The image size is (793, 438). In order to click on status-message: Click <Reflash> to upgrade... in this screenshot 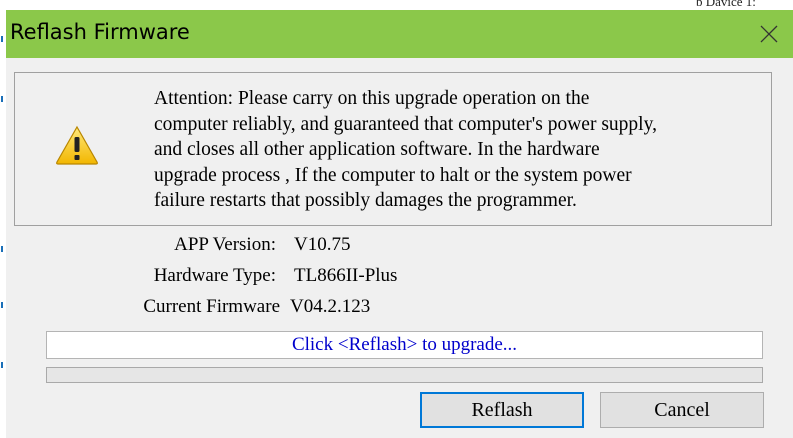, I will do `click(404, 345)`.